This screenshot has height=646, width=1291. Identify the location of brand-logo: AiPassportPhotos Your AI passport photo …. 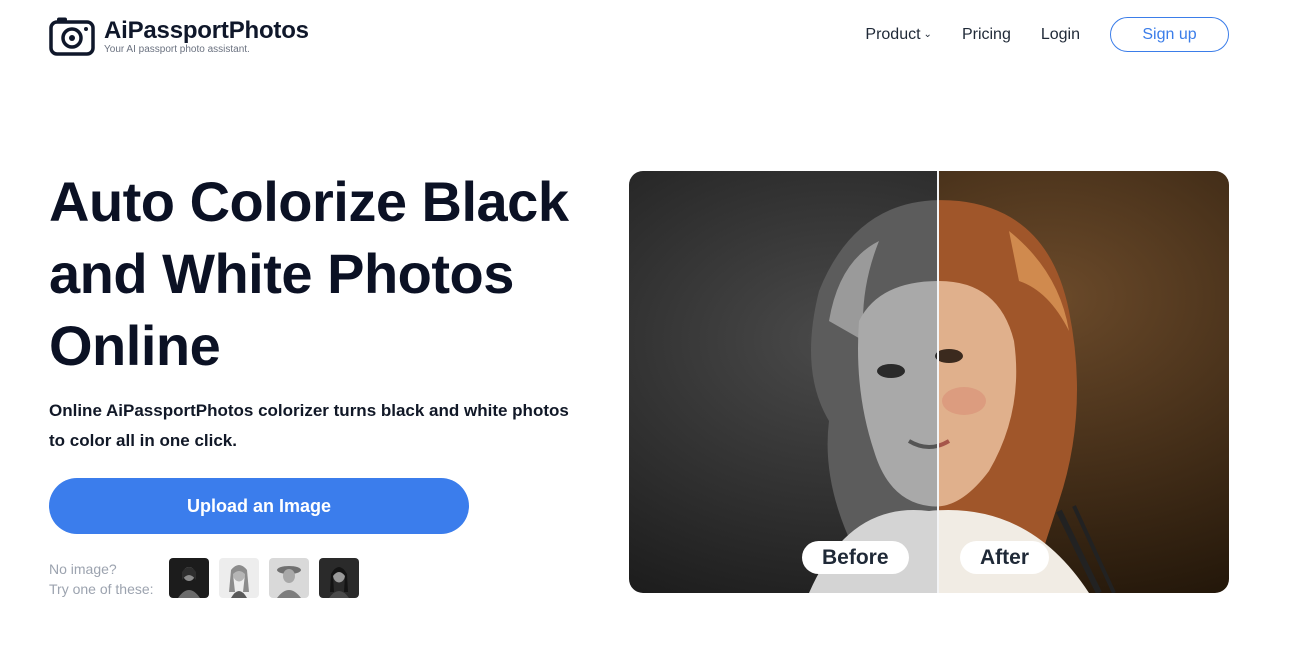
(179, 36).